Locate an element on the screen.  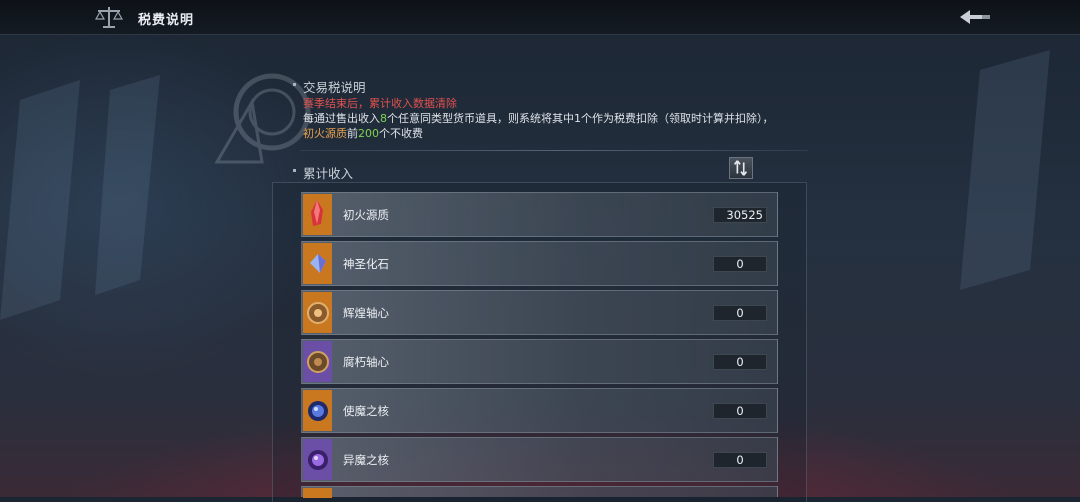
item-count: 30525 is located at coordinates (740, 215).